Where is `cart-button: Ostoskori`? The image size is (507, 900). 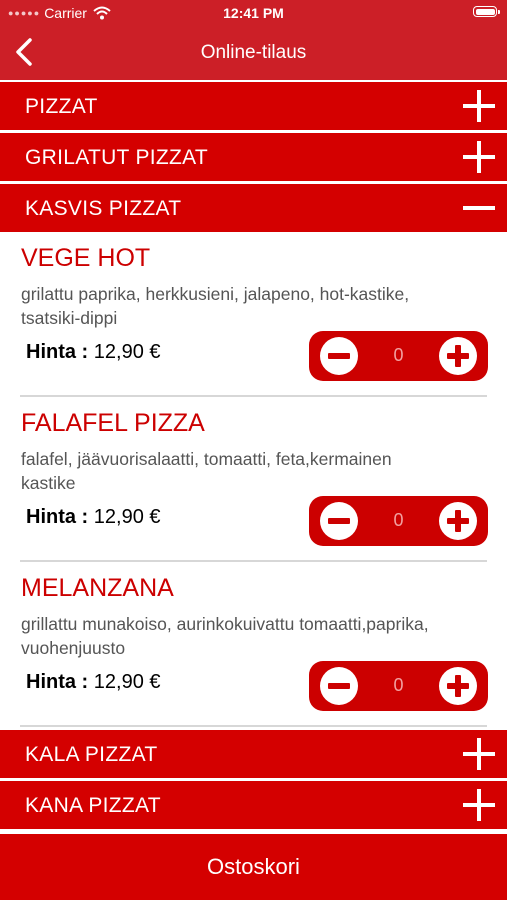
cart-button: Ostoskori is located at coordinates (253, 867).